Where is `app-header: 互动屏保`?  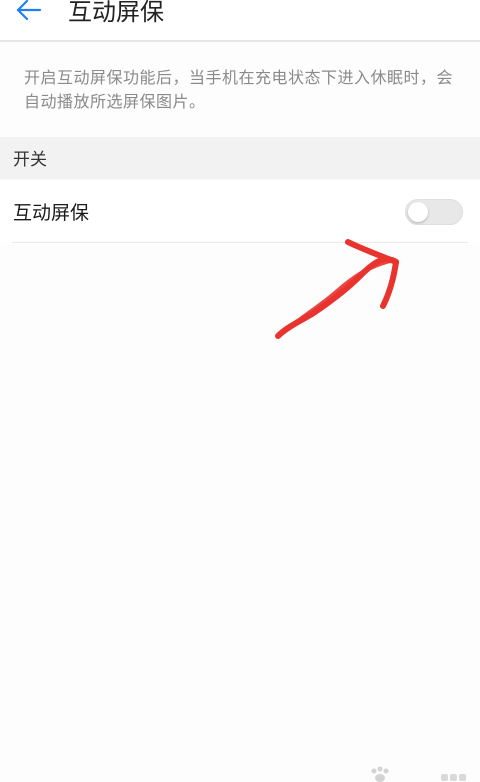
app-header: 互动屏保 is located at coordinates (240, 21).